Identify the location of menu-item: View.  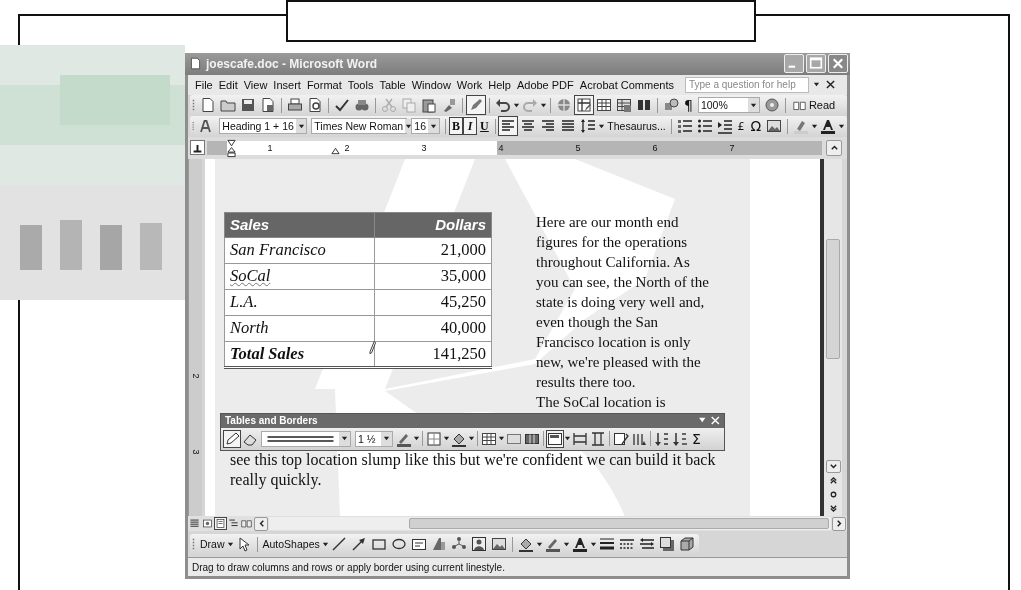
(255, 84).